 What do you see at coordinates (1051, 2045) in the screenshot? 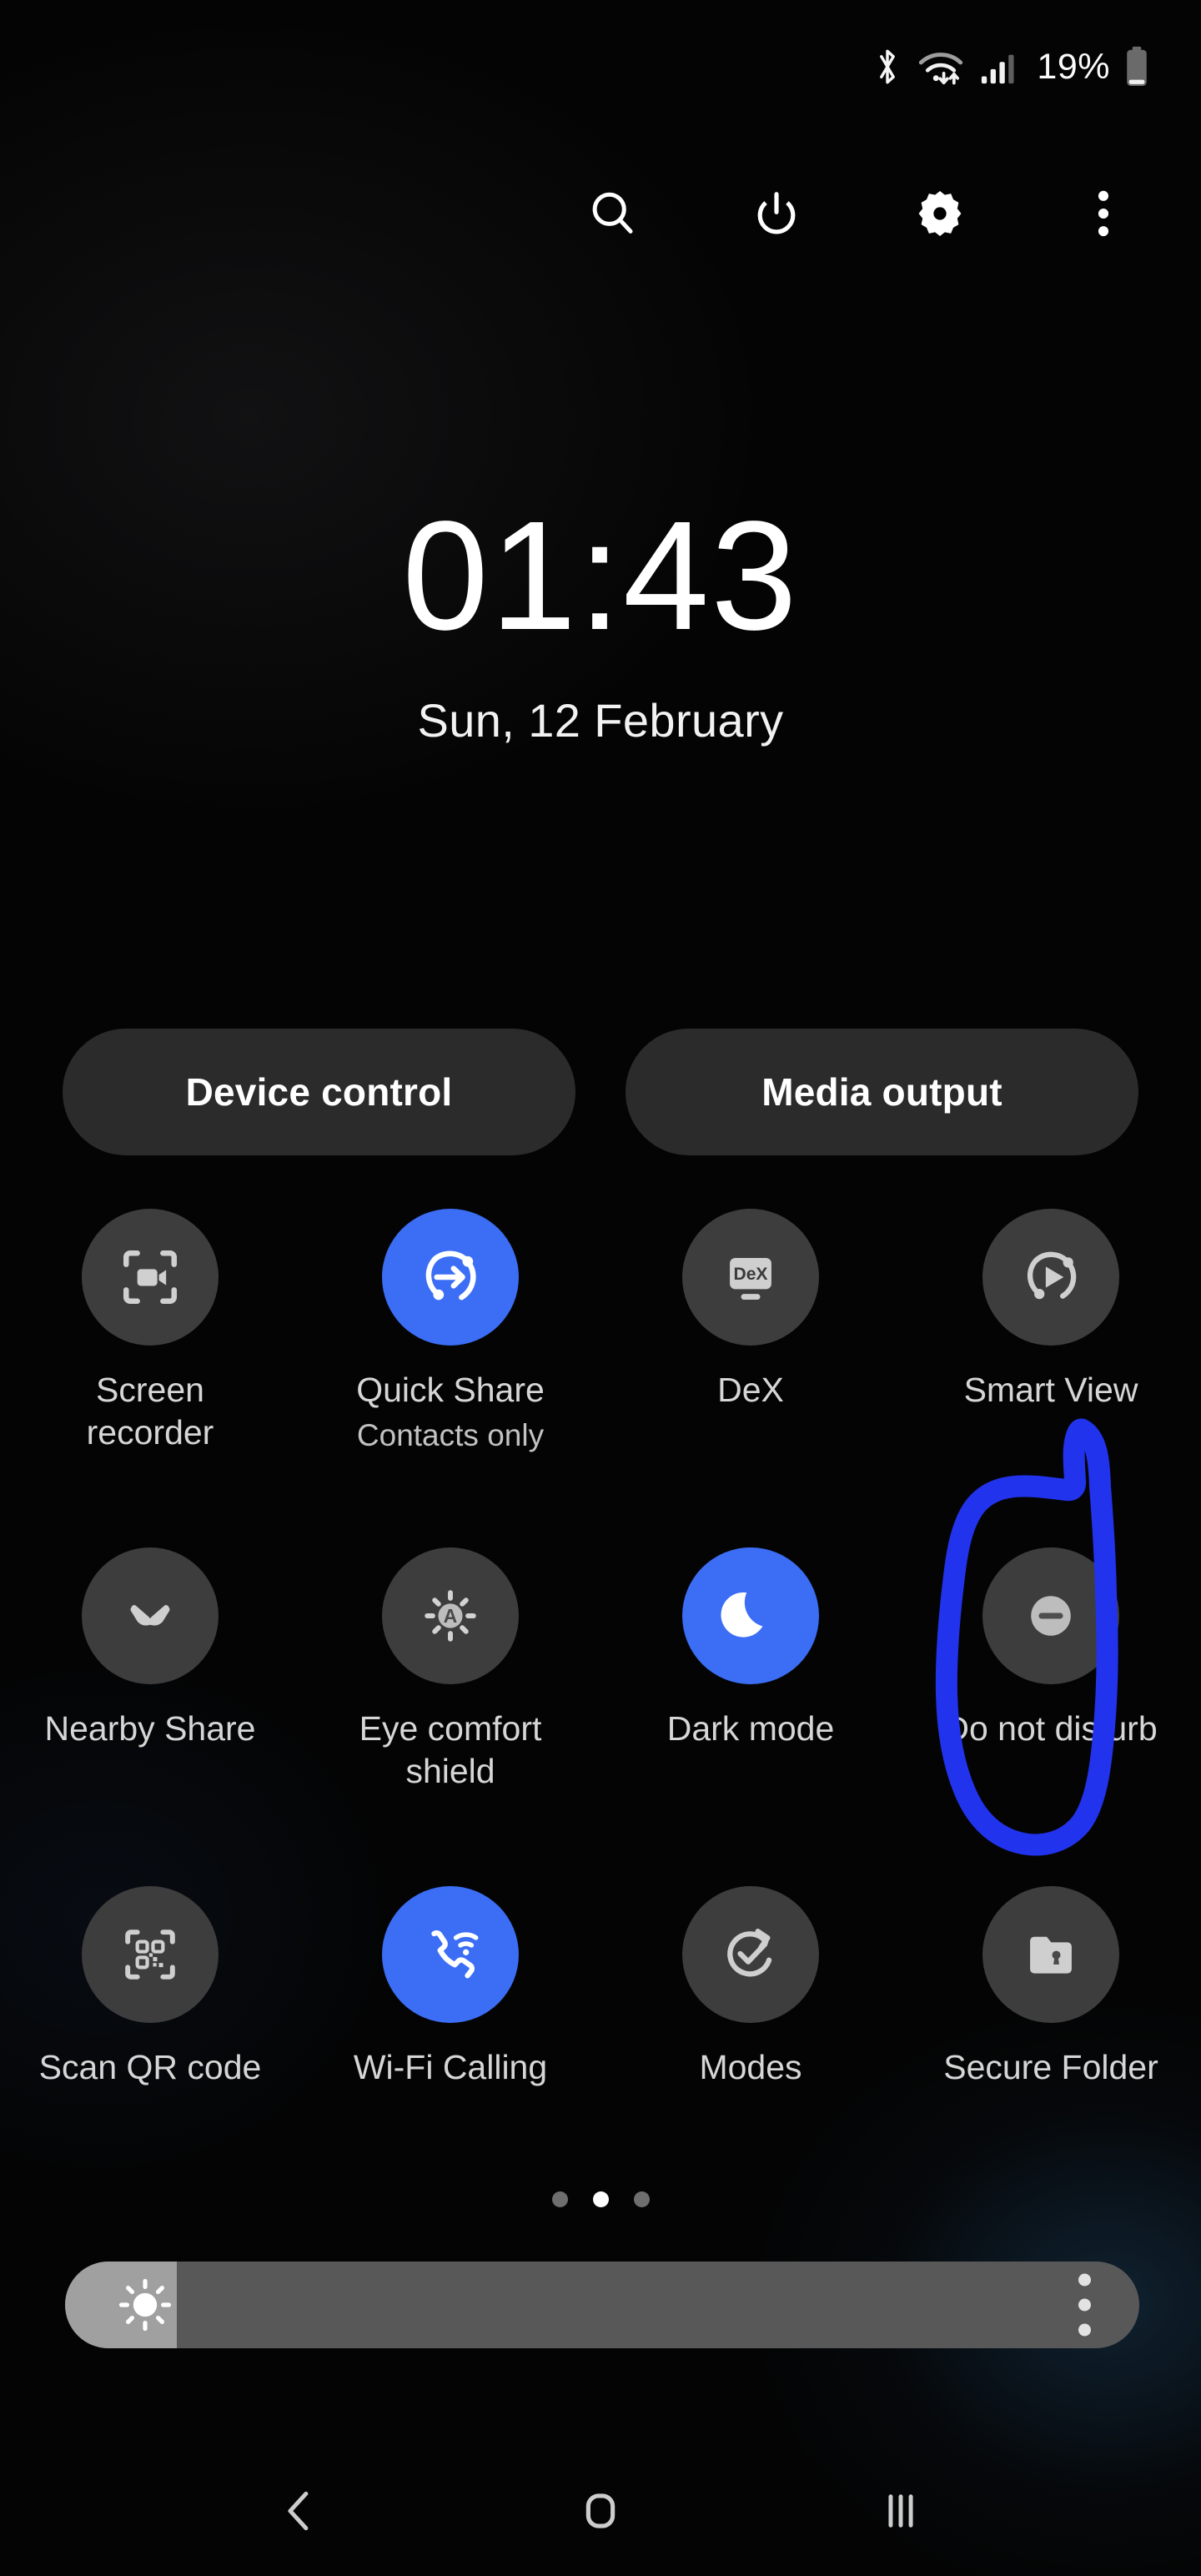
I see `tile-secure-folder: Secure Folder` at bounding box center [1051, 2045].